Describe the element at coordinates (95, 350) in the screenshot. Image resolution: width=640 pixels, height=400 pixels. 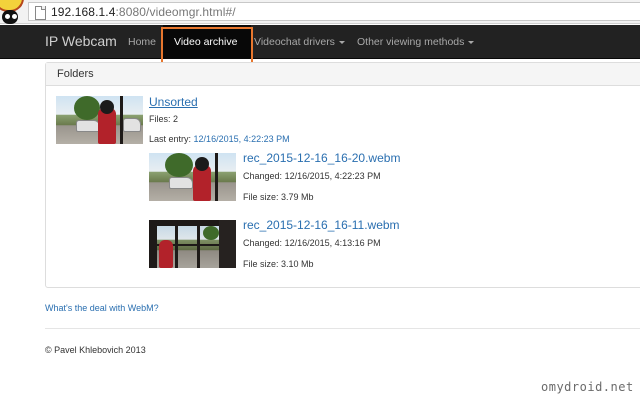
I see `footer-copyright: © Pavel Khlebovich 2013` at that location.